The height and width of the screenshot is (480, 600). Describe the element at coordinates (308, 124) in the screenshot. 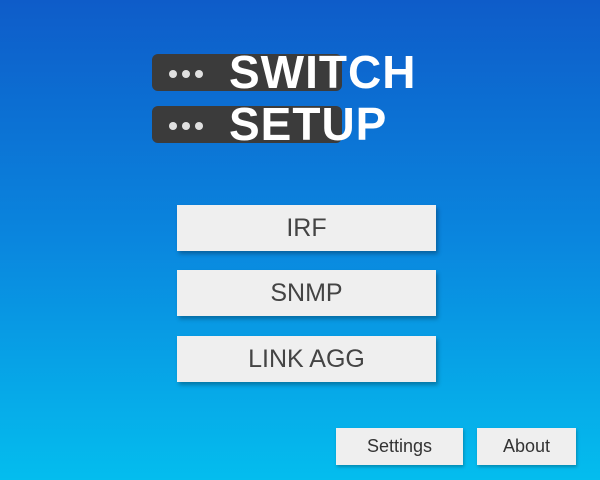

I see `logo-text-setup: SETUP` at that location.